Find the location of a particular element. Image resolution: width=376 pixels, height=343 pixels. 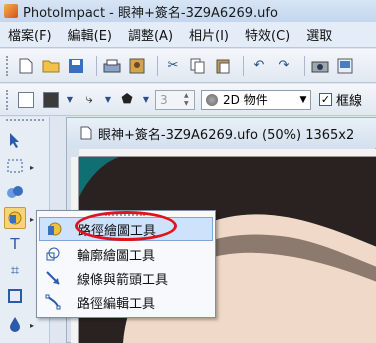

photoimpact-app-icon is located at coordinates (11, 11).